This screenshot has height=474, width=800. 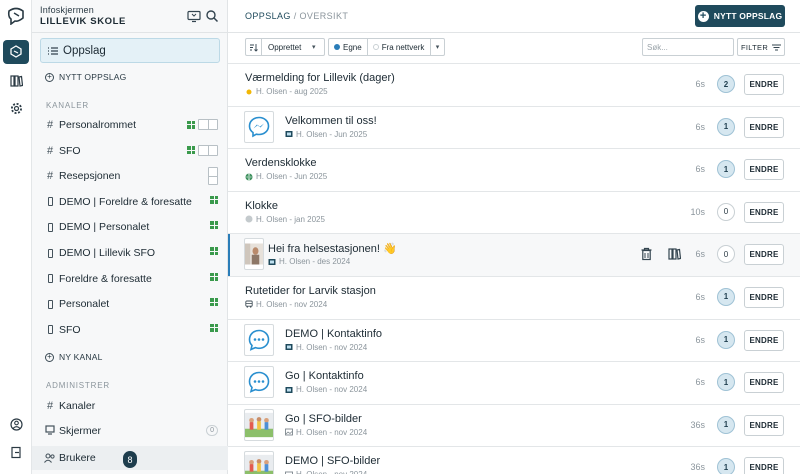 I want to click on rail-settings-button, so click(x=16, y=108).